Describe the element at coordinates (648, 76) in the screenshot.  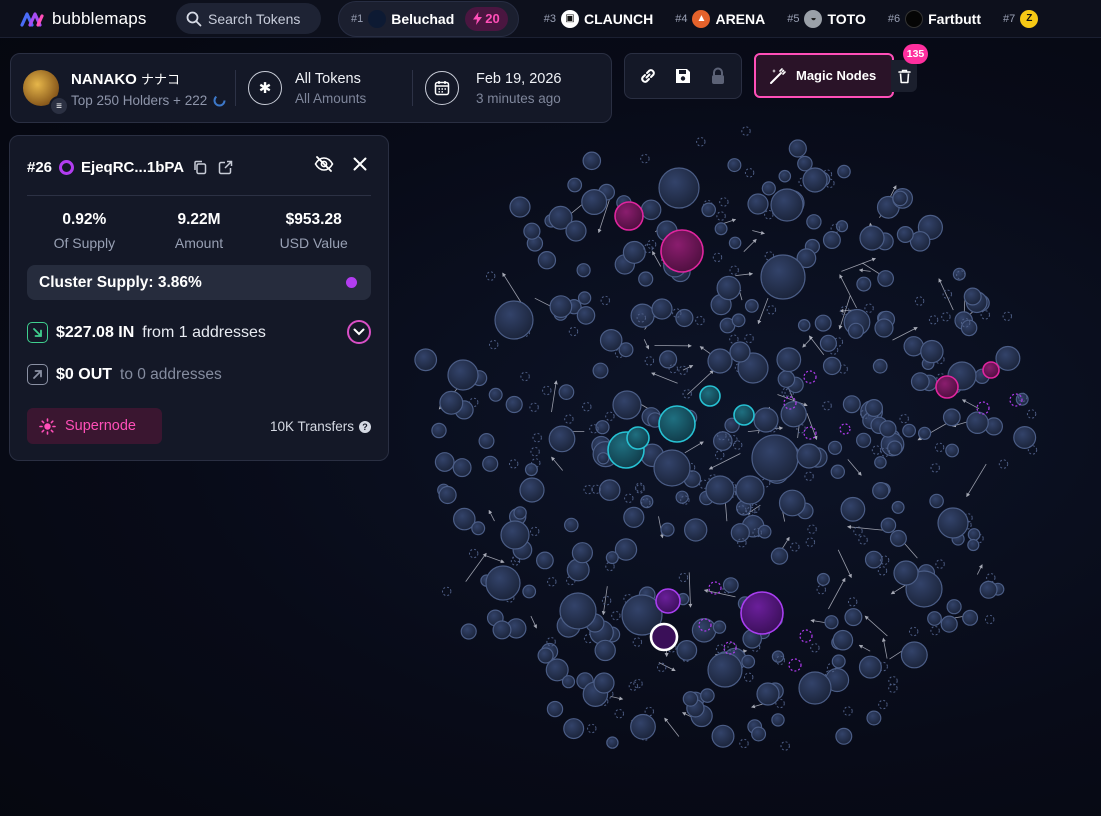
I see `copy-link-button` at that location.